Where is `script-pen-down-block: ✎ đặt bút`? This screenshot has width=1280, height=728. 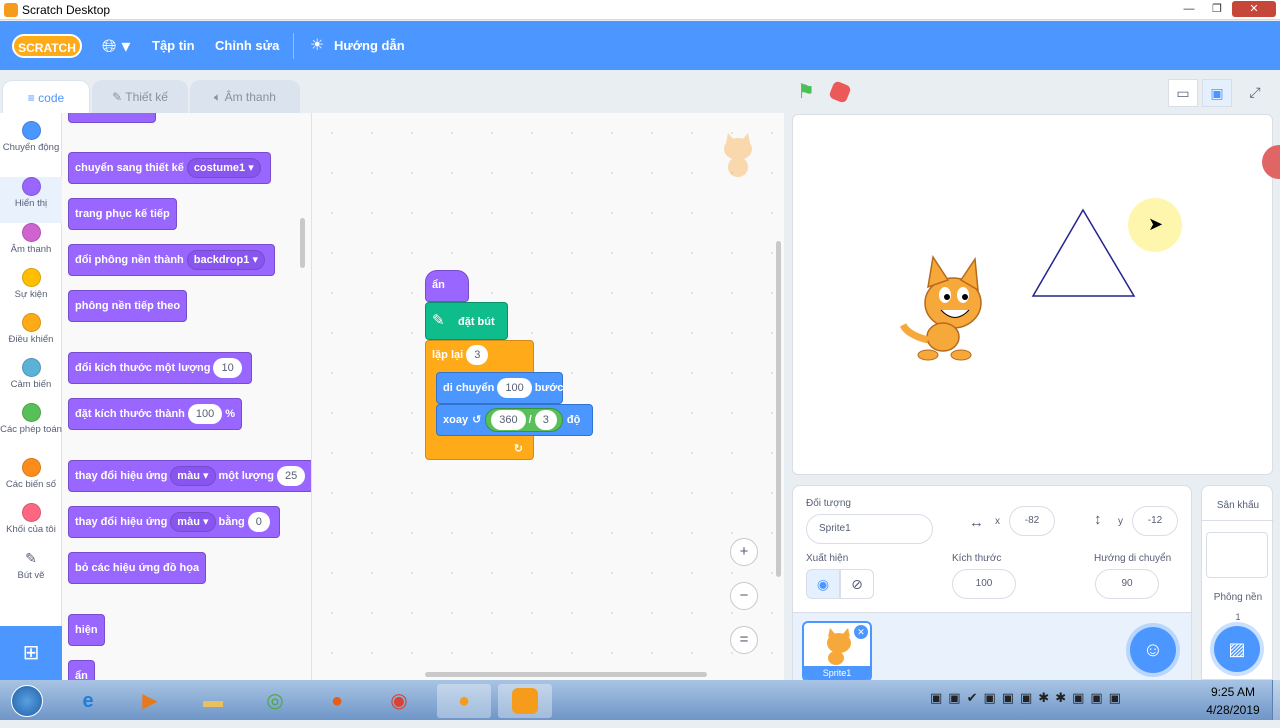 script-pen-down-block: ✎ đặt bút is located at coordinates (466, 321).